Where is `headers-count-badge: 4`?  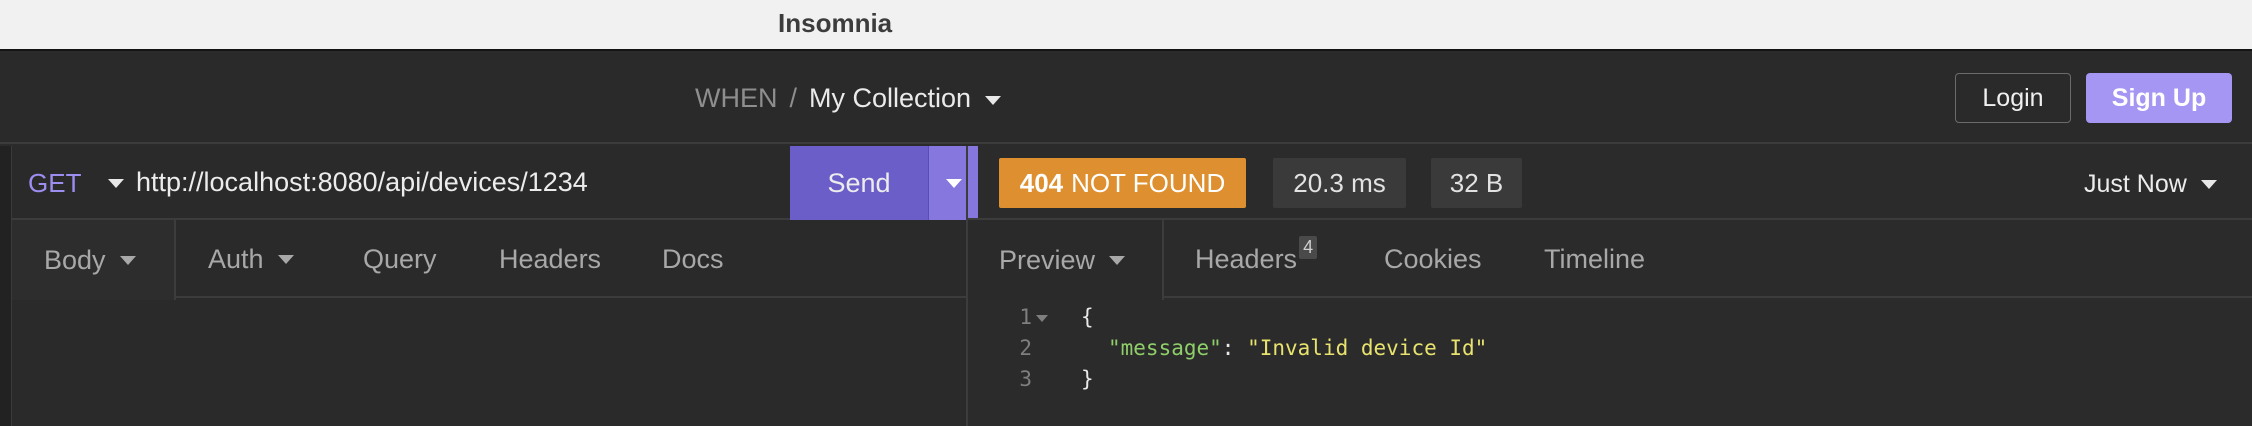
headers-count-badge: 4 is located at coordinates (1308, 247).